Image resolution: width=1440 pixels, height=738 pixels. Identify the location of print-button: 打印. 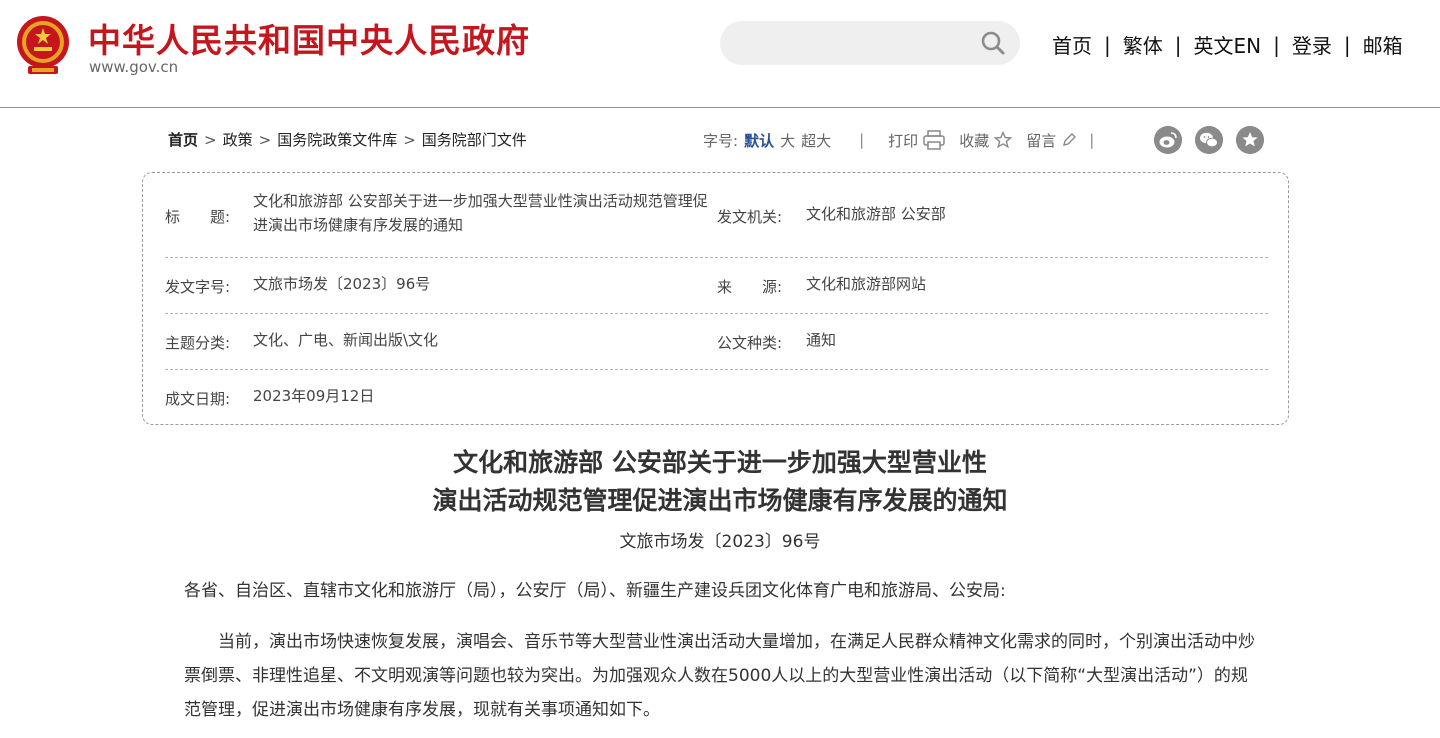
(916, 140).